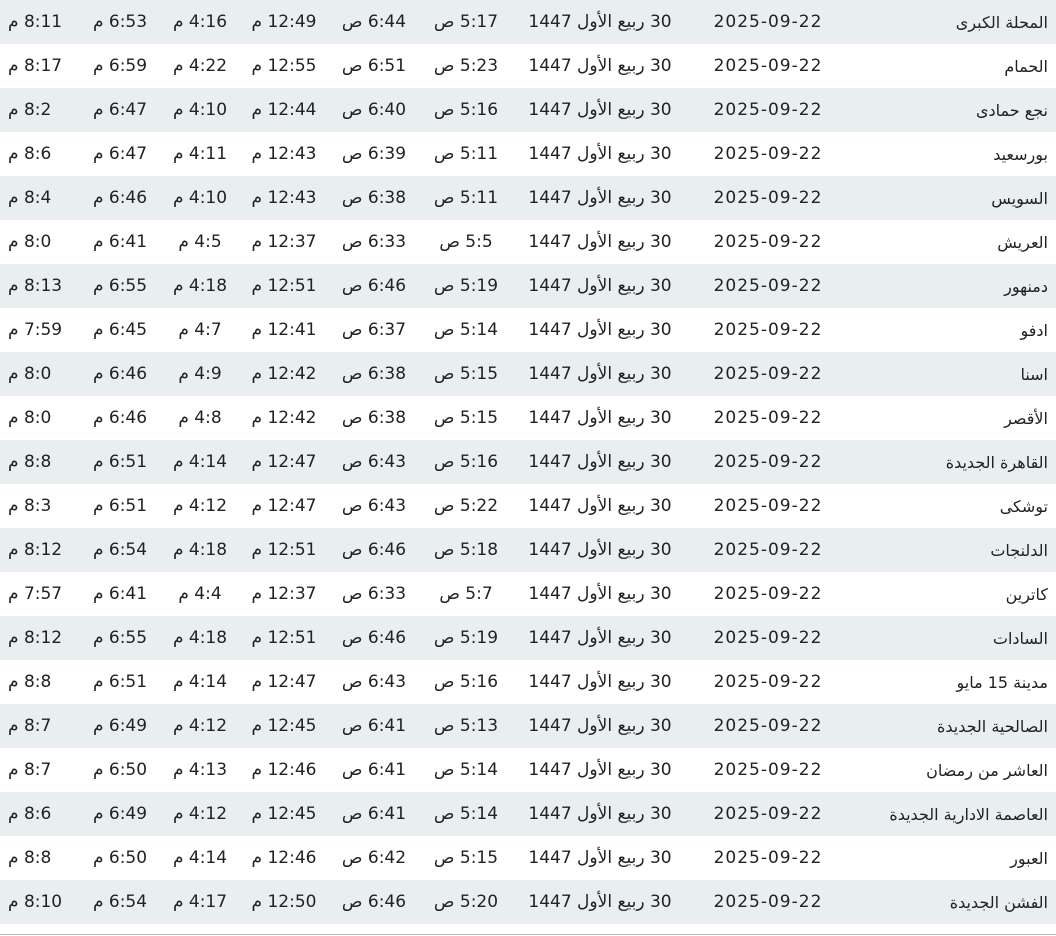 The height and width of the screenshot is (936, 1056). Describe the element at coordinates (35, 22) in the screenshot. I see `isha-time-cell: 8:11 م` at that location.